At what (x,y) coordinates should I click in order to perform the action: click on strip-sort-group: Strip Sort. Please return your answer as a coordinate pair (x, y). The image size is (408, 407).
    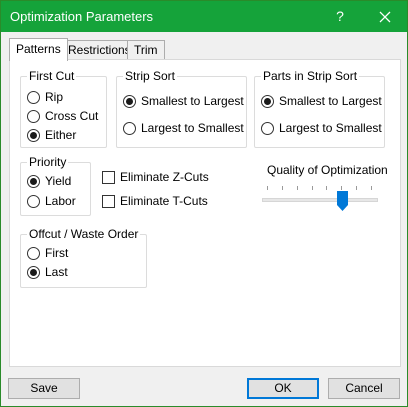
    Looking at the image, I should click on (181, 108).